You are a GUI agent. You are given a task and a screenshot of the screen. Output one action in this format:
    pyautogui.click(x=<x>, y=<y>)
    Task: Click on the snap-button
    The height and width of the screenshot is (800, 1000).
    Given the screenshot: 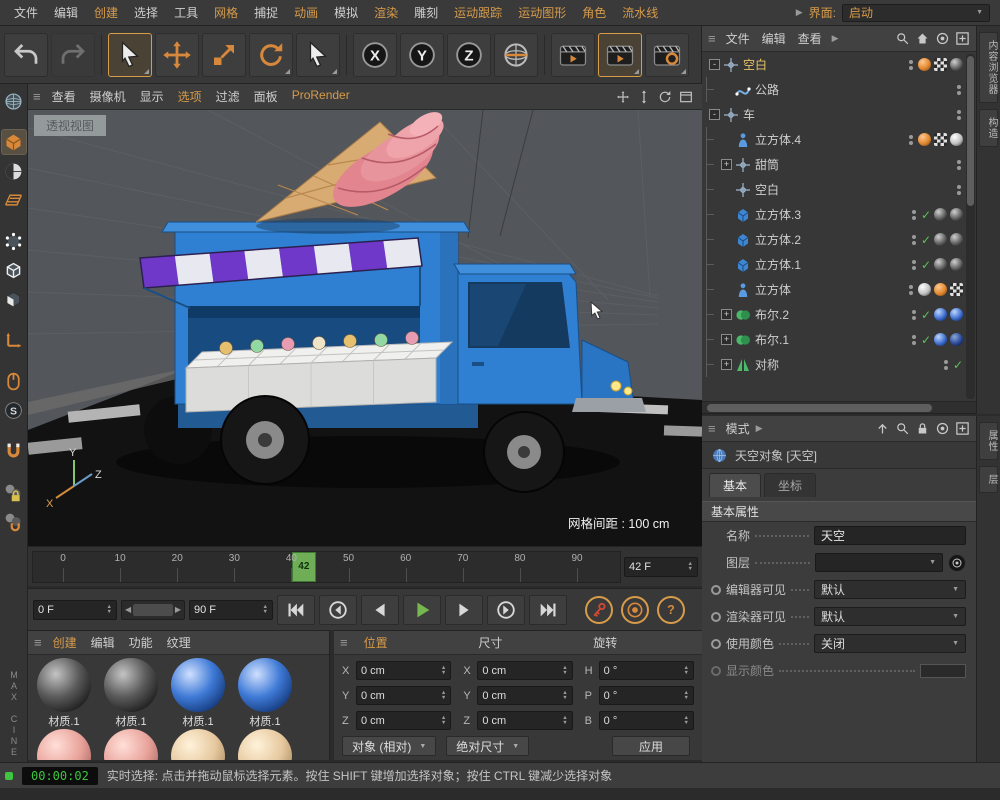 What is the action you would take?
    pyautogui.click(x=14, y=451)
    